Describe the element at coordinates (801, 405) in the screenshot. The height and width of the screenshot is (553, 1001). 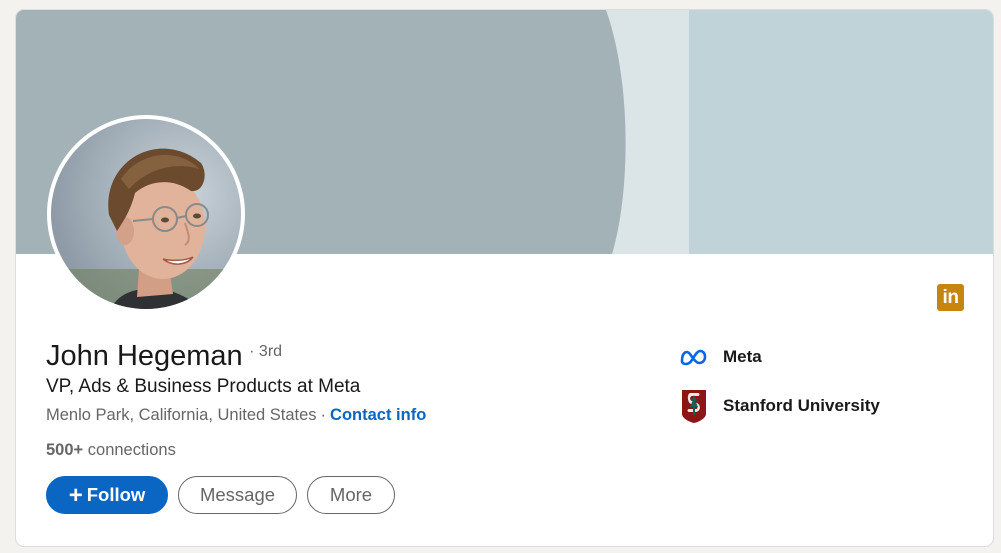
I see `org-name-stanford: Stanford University` at that location.